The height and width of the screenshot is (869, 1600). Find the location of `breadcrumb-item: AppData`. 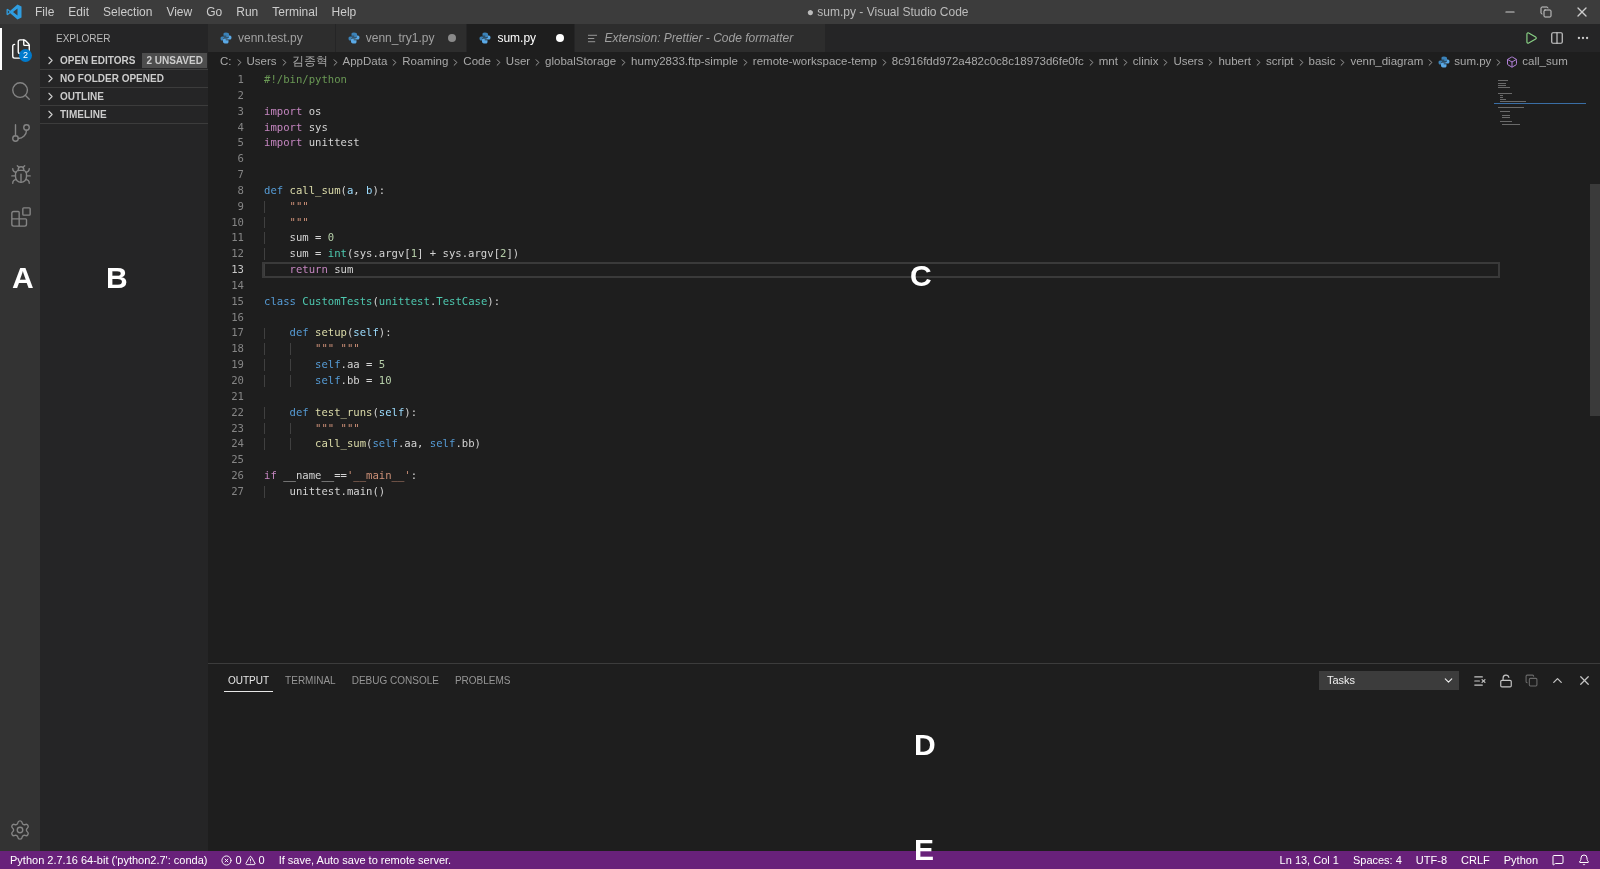

breadcrumb-item: AppData is located at coordinates (365, 62).